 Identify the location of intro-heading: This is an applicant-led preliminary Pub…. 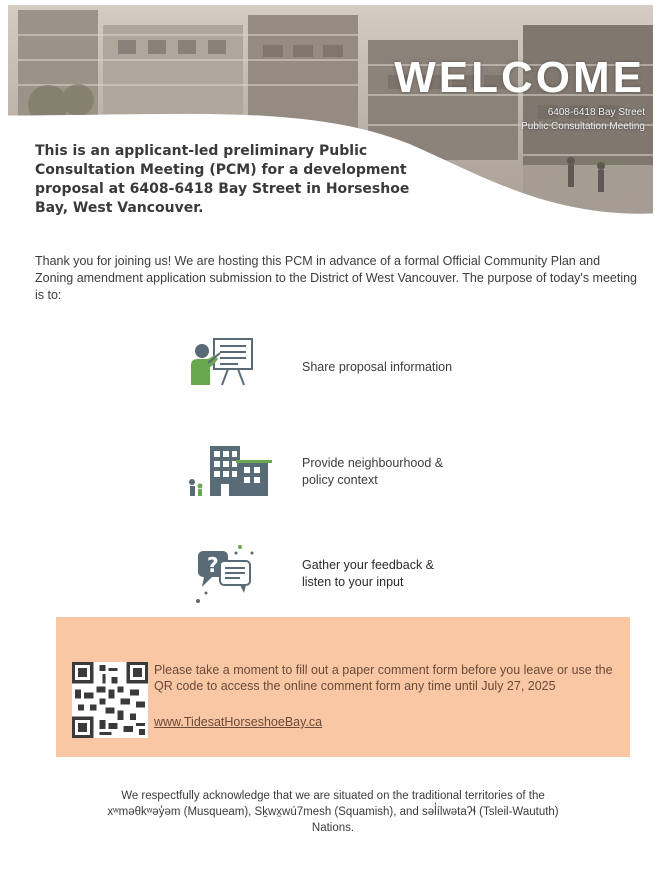
(222, 179).